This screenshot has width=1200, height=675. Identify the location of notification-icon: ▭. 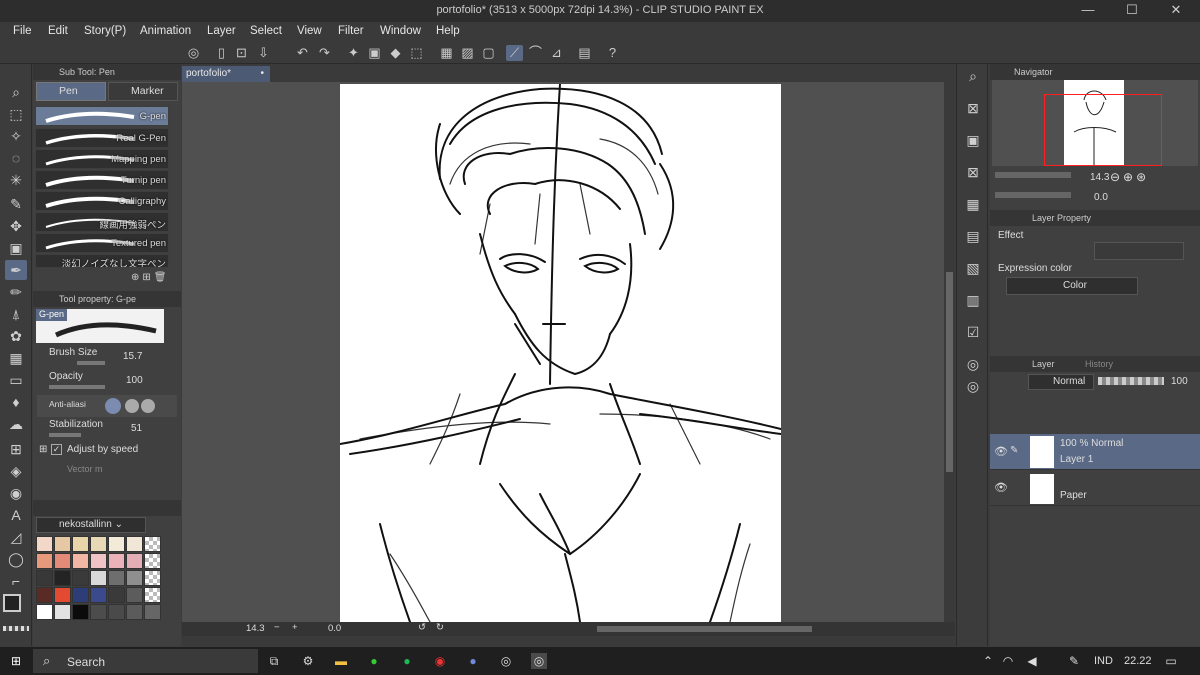
(1171, 661).